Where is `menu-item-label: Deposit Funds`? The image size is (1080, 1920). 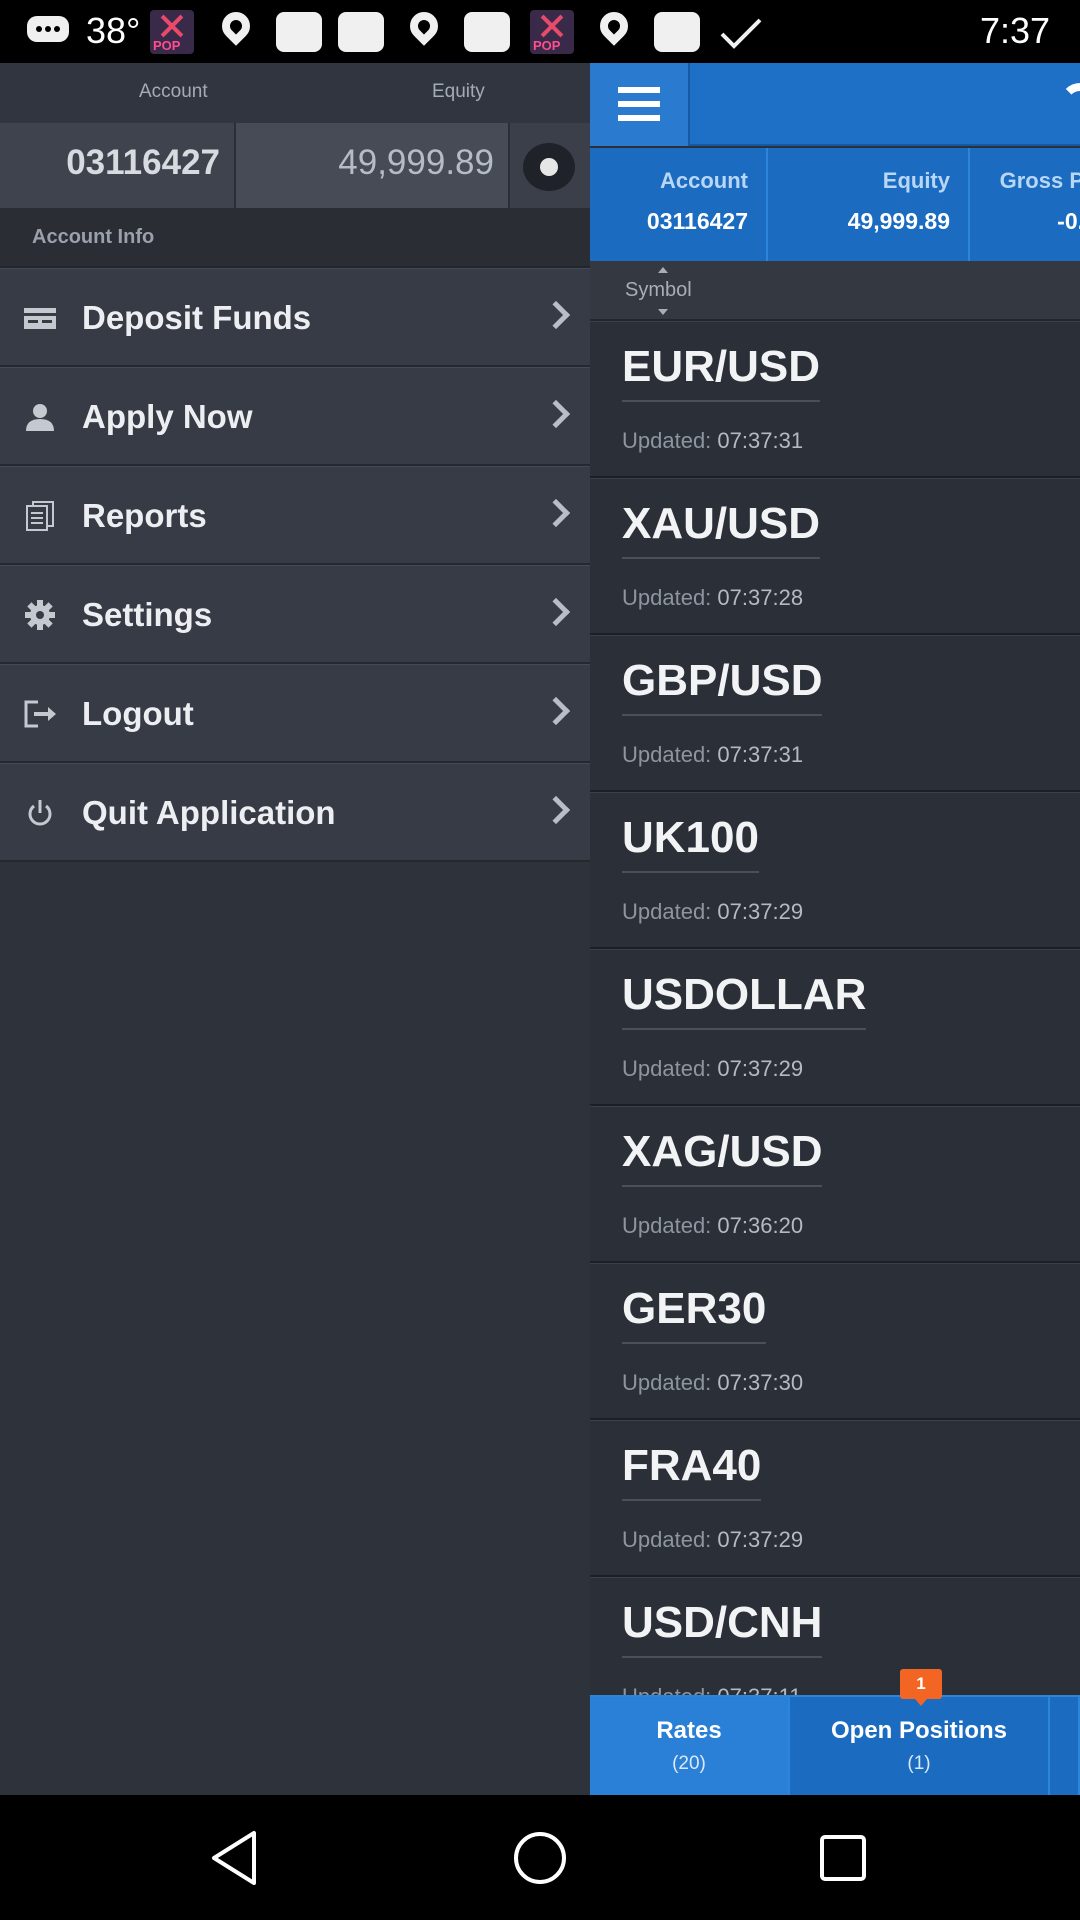 menu-item-label: Deposit Funds is located at coordinates (197, 317).